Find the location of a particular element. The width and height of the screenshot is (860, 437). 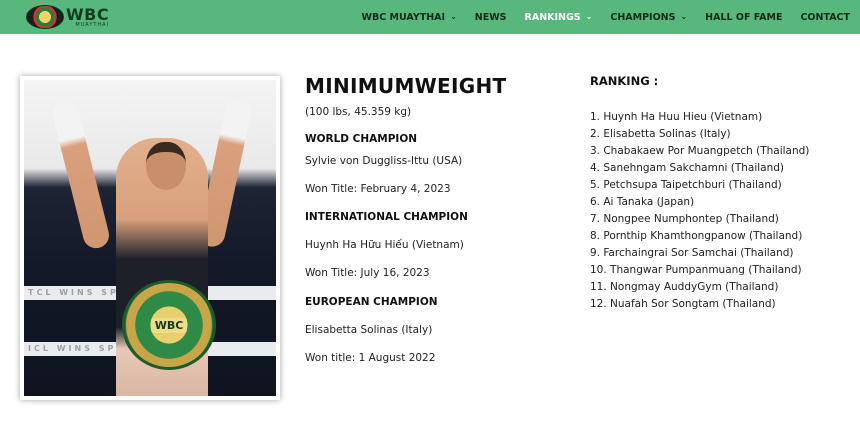

logo-subtext: MUAYTHAI is located at coordinates (92, 24).